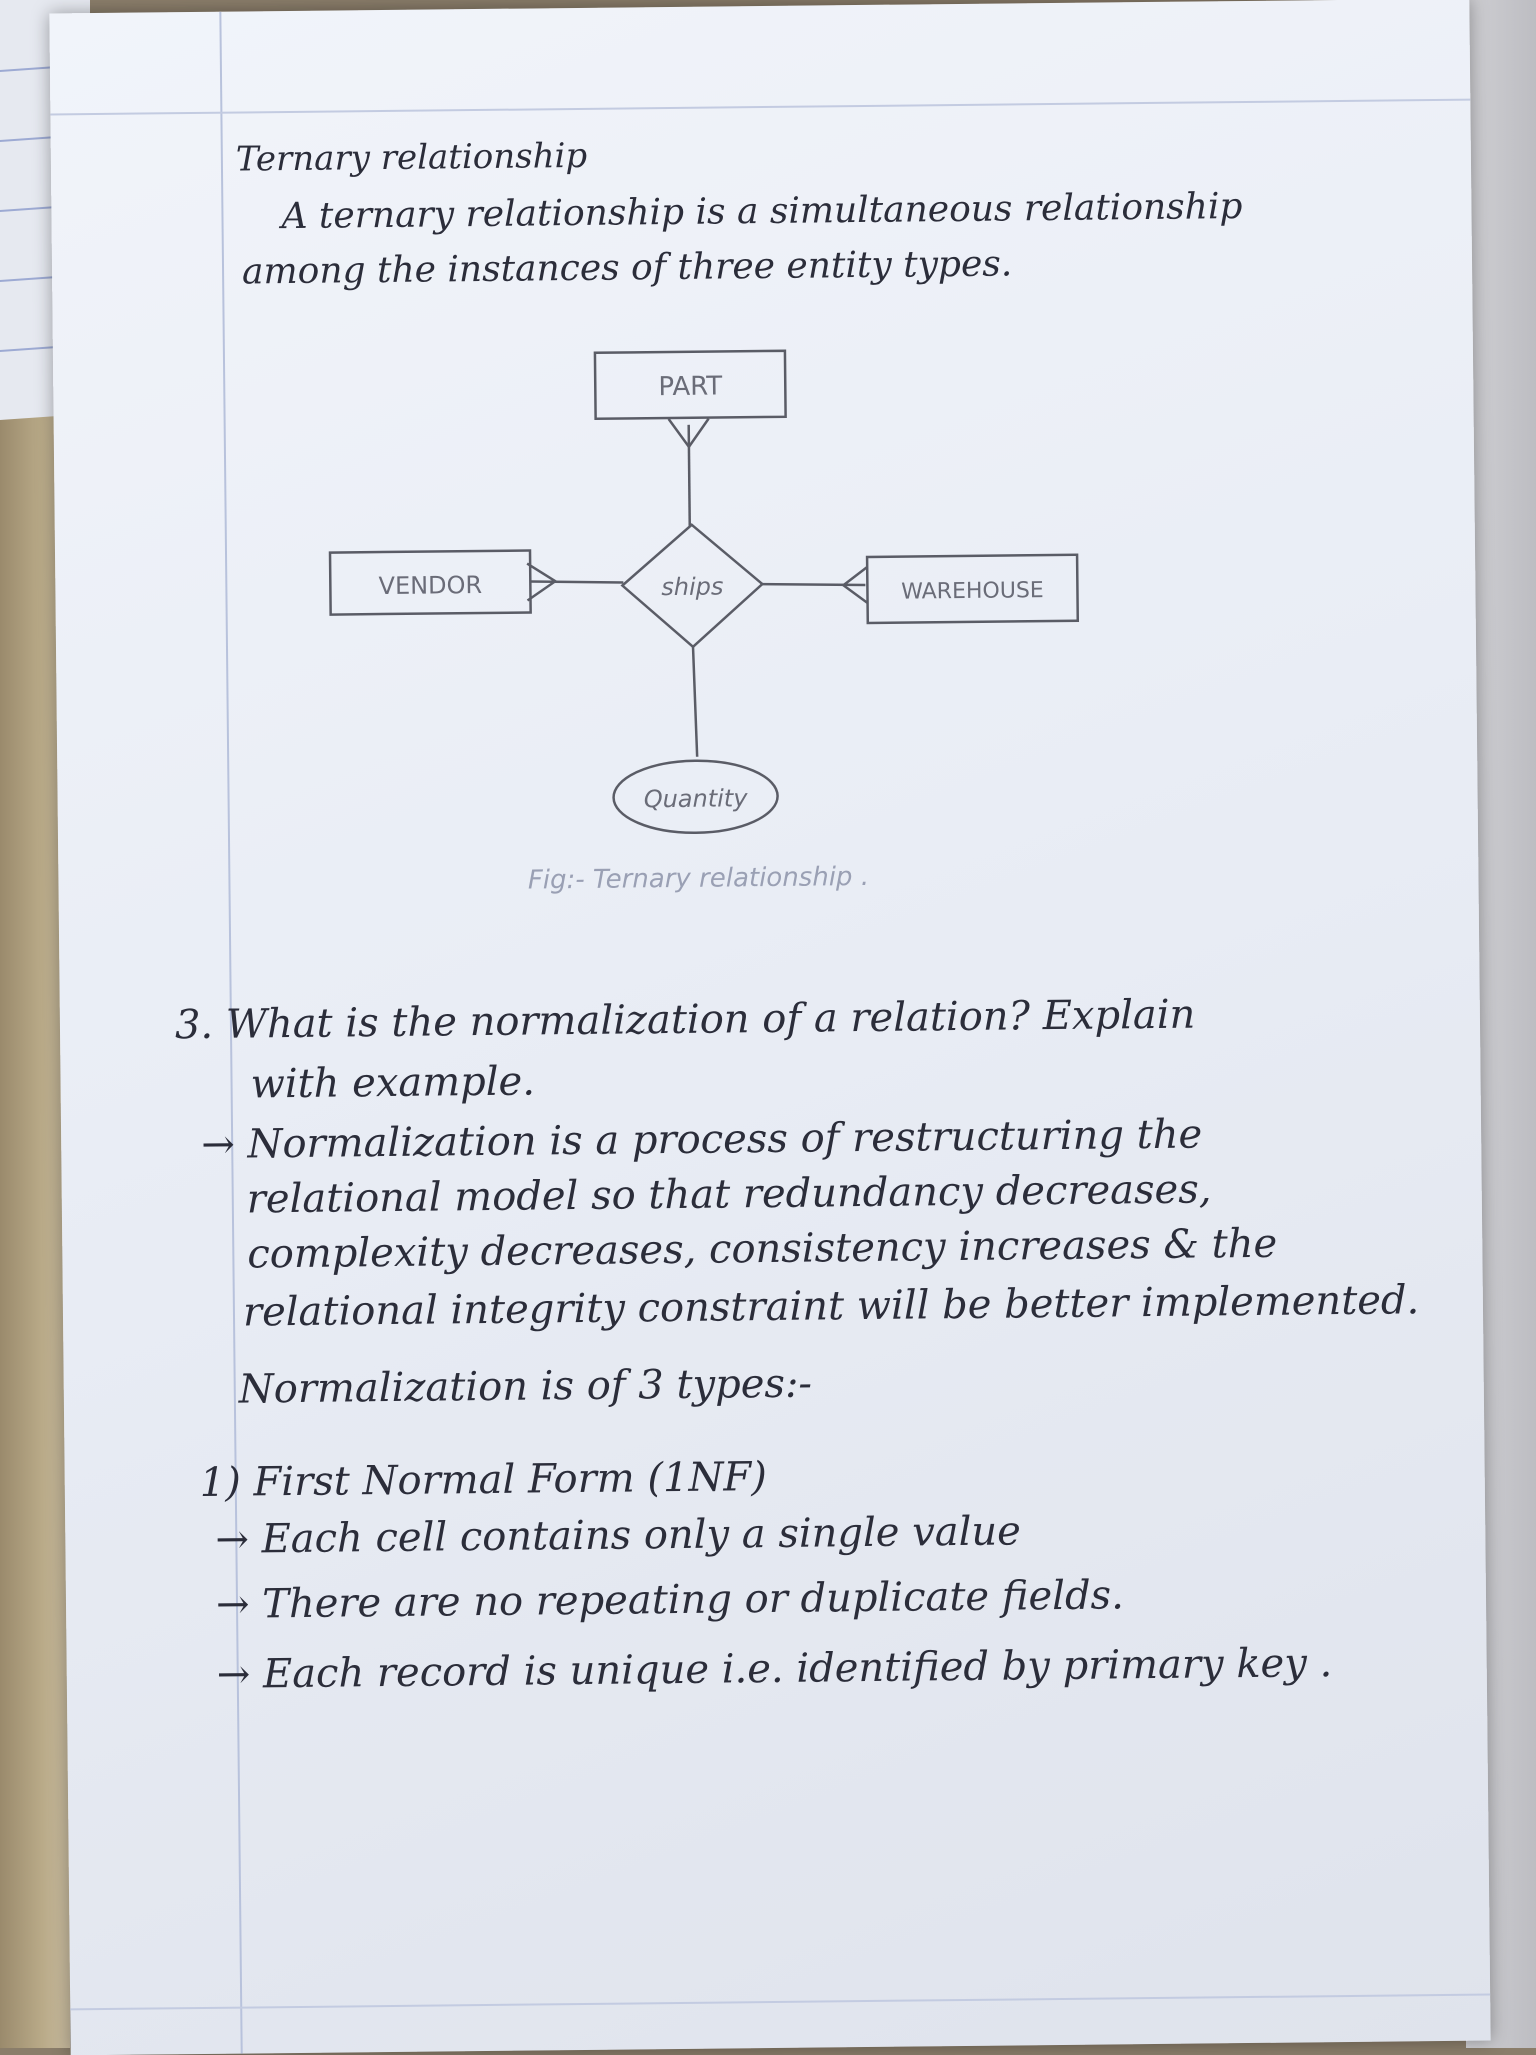 Image resolution: width=1536 pixels, height=2055 pixels. I want to click on quantity-connector-line, so click(695, 701).